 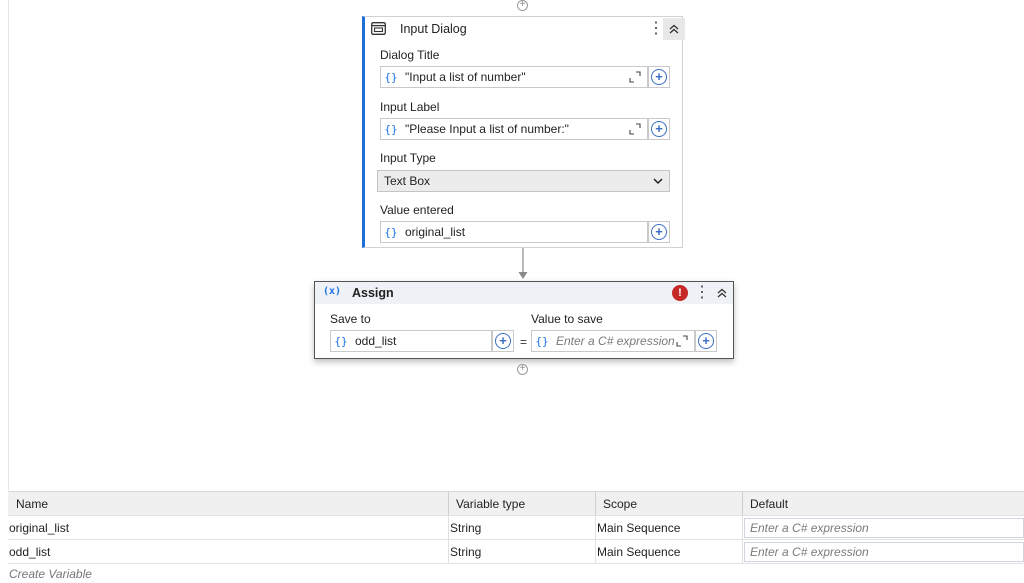 What do you see at coordinates (376, 341) in the screenshot?
I see `save-to-value: odd_list` at bounding box center [376, 341].